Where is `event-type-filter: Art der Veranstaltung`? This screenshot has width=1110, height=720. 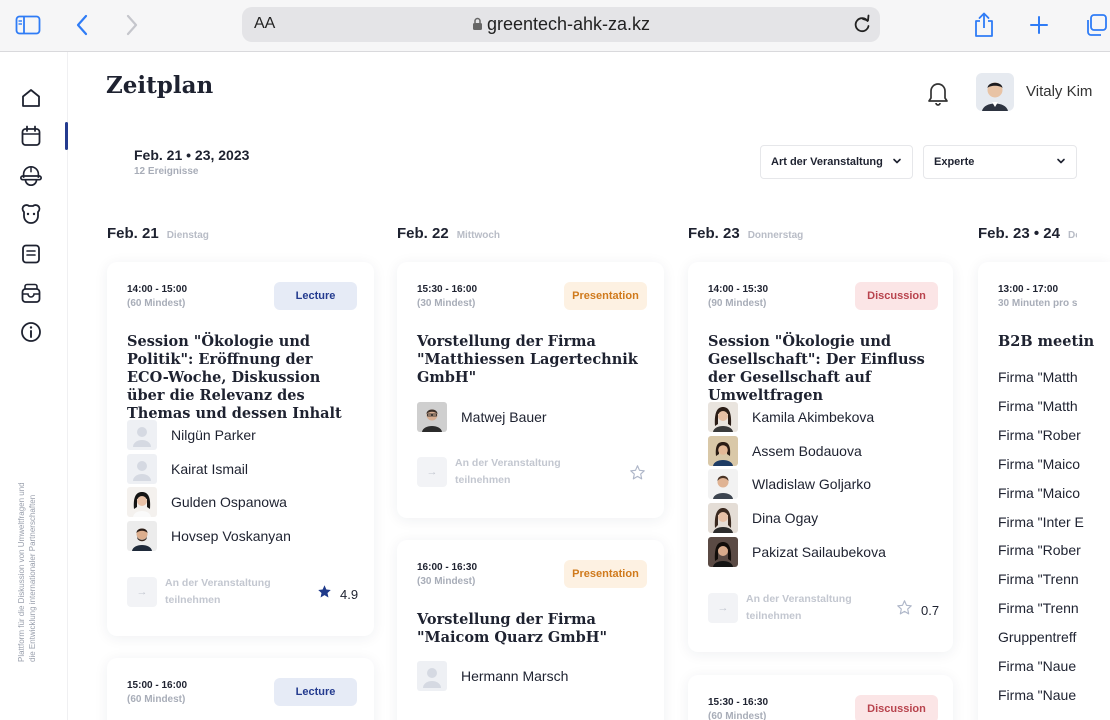
event-type-filter: Art der Veranstaltung is located at coordinates (836, 162).